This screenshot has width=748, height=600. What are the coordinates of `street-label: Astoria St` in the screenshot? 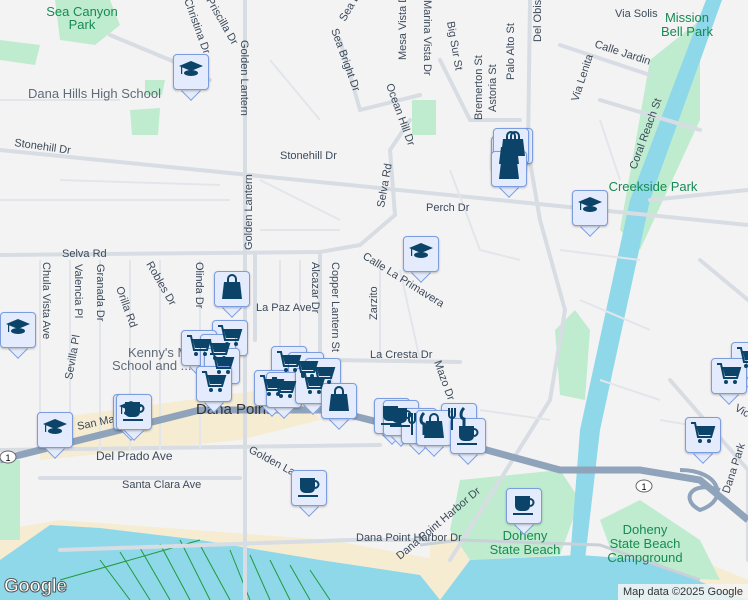 It's located at (493, 88).